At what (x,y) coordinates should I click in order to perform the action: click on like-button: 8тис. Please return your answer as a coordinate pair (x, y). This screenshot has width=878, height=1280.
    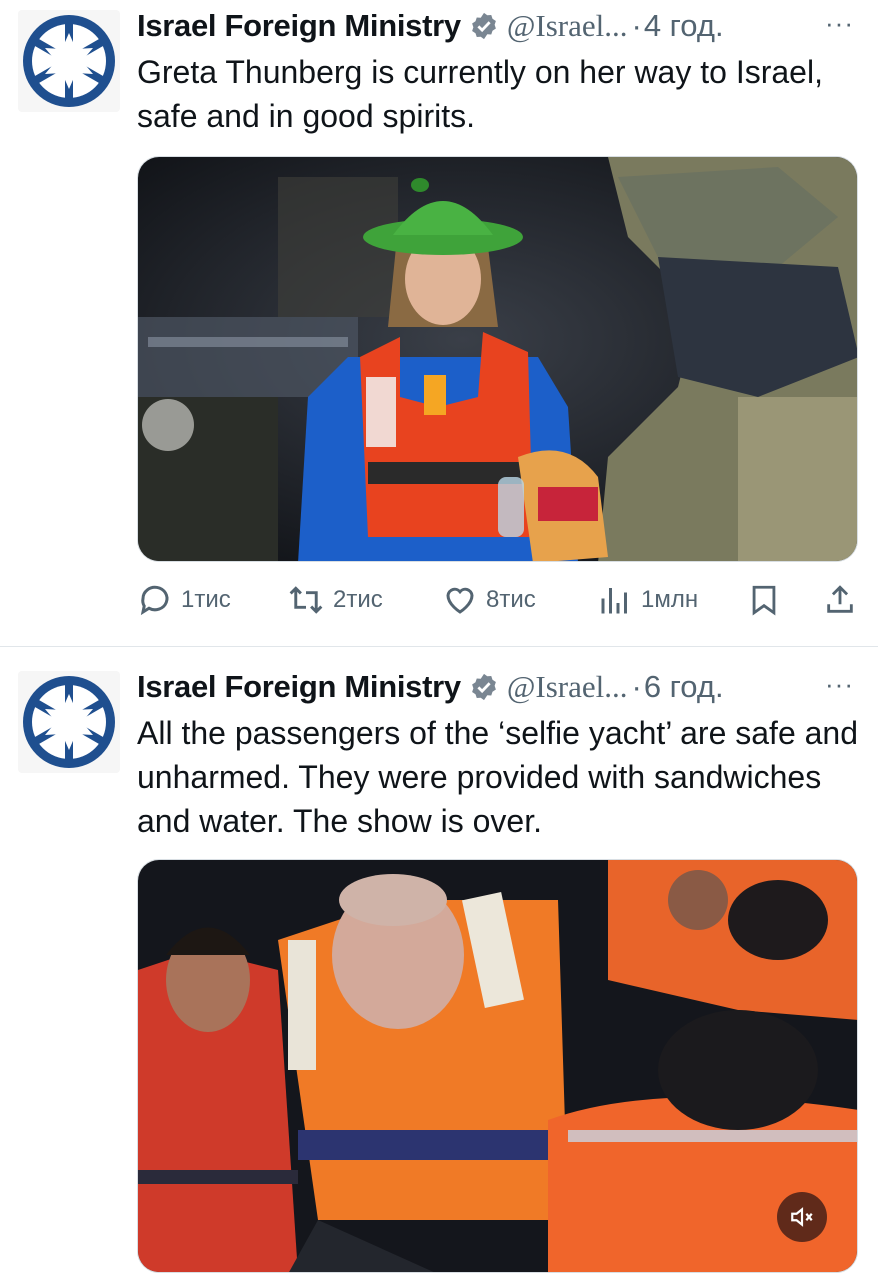
    Looking at the image, I should click on (489, 600).